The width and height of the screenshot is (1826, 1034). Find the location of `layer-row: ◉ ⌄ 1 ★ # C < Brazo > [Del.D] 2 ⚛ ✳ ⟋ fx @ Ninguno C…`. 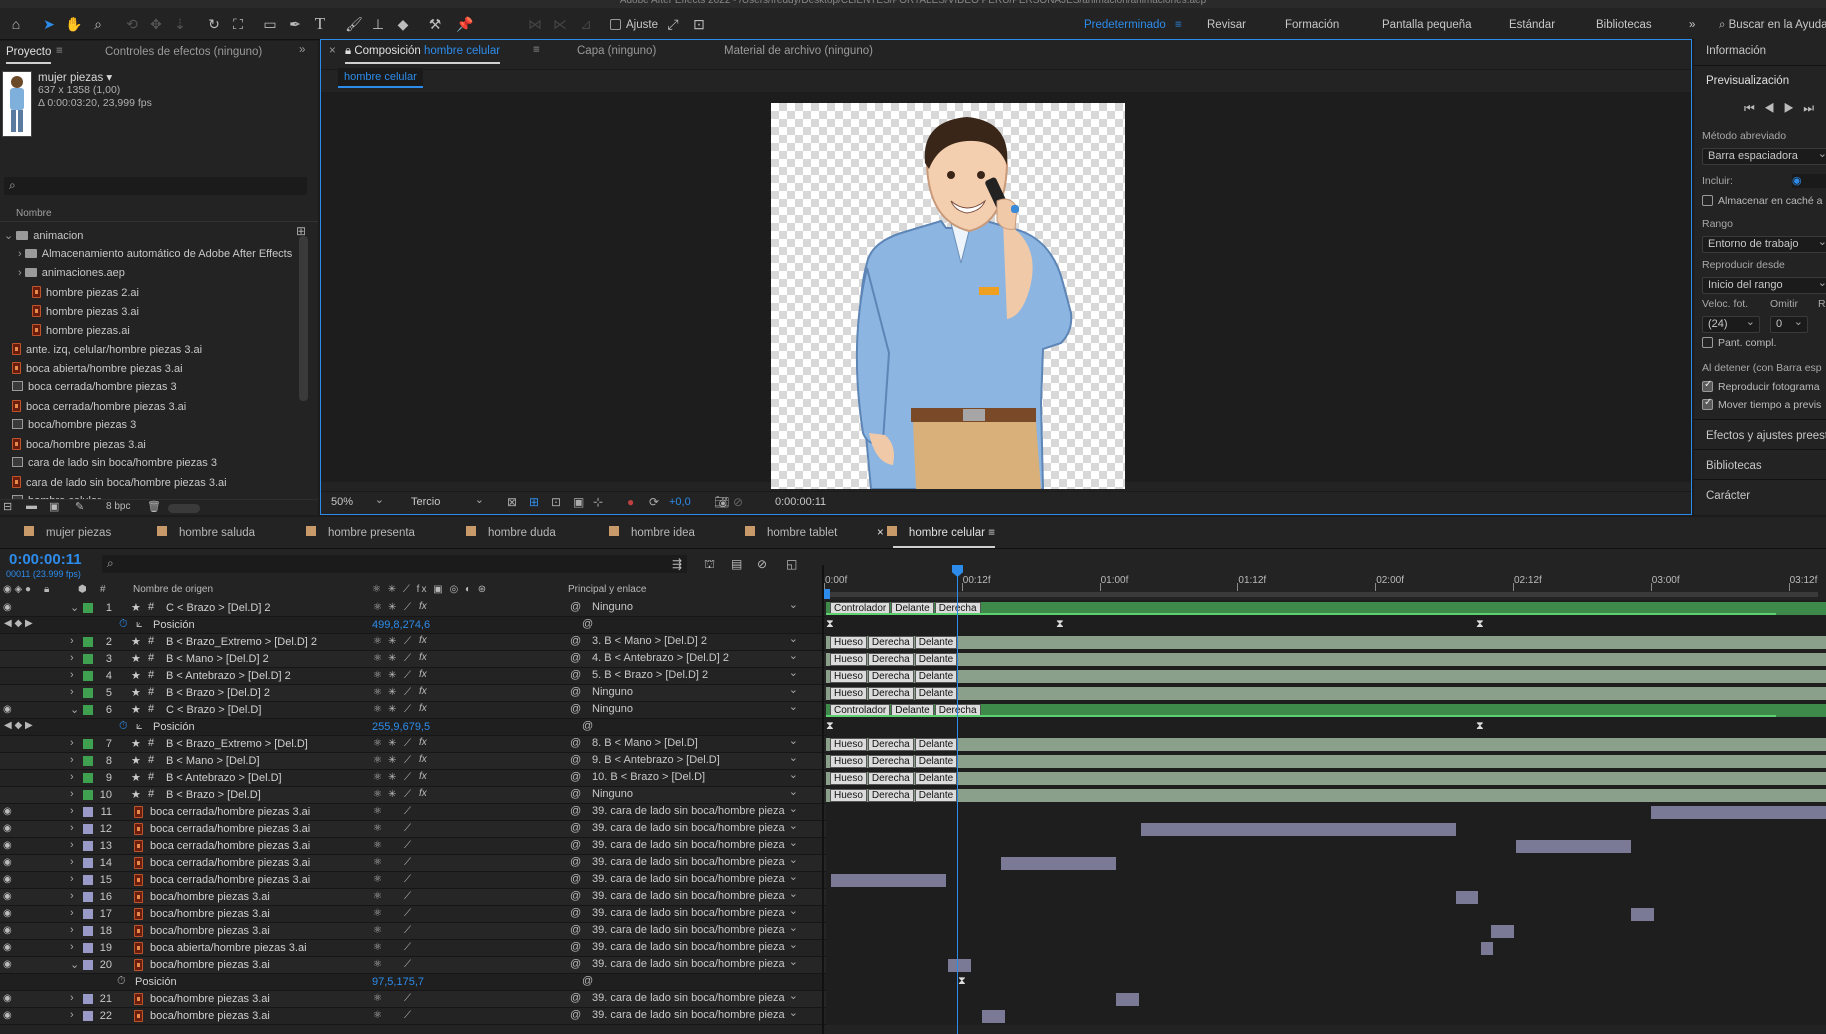

layer-row: ◉ ⌄ 1 ★ # C < Brazo > [Del.D] 2 ⚛ ✳ ⟋ fx @ Ninguno C… is located at coordinates (913, 608).